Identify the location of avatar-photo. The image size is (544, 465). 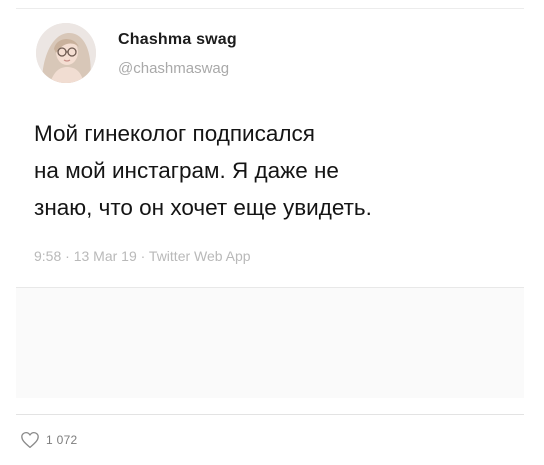
(66, 53).